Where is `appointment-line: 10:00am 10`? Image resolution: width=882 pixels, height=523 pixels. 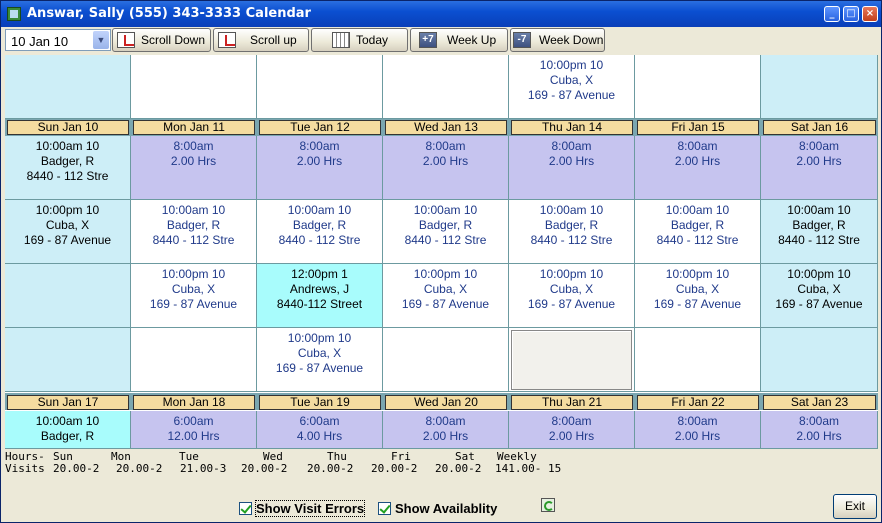
appointment-line: 10:00am 10 is located at coordinates (819, 210).